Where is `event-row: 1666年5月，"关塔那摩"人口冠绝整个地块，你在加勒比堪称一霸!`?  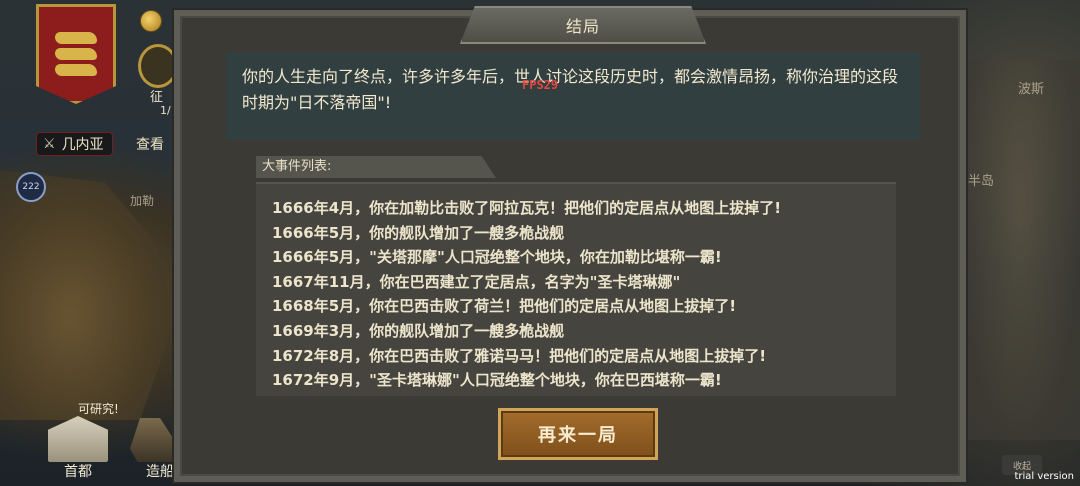 event-row: 1666年5月，"关塔那摩"人口冠绝整个地块，你在加勒比堪称一霸! is located at coordinates (497, 257).